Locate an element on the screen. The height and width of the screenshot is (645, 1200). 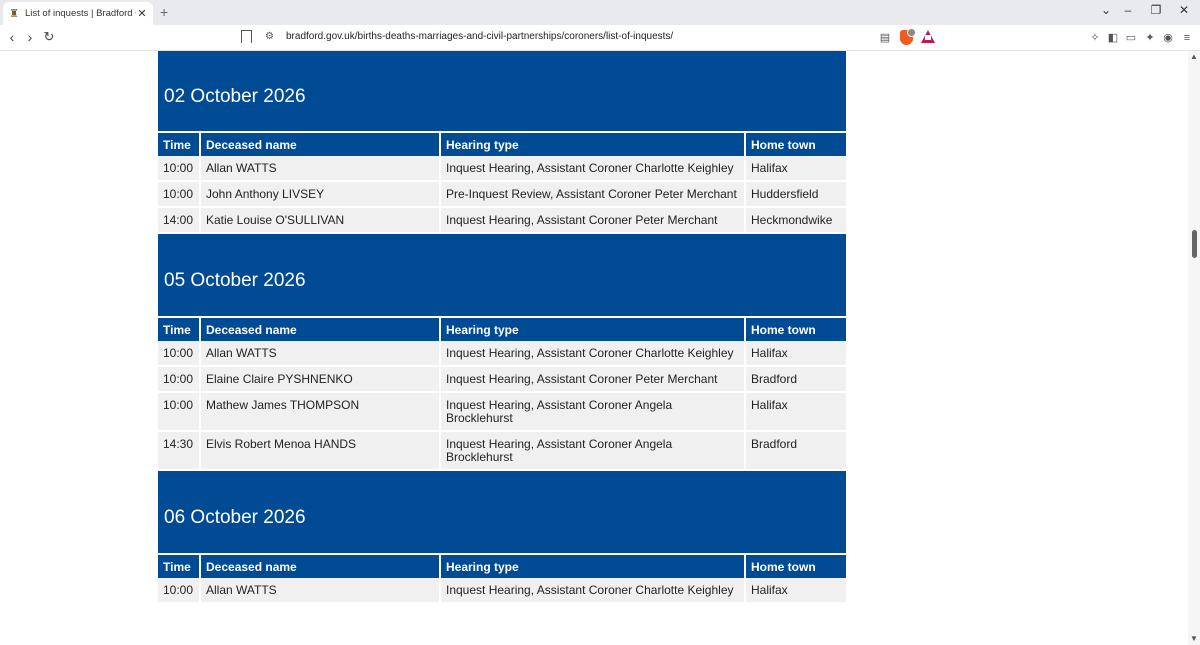
tab-title: List of inquests | Bradford Counc is located at coordinates (80, 13).